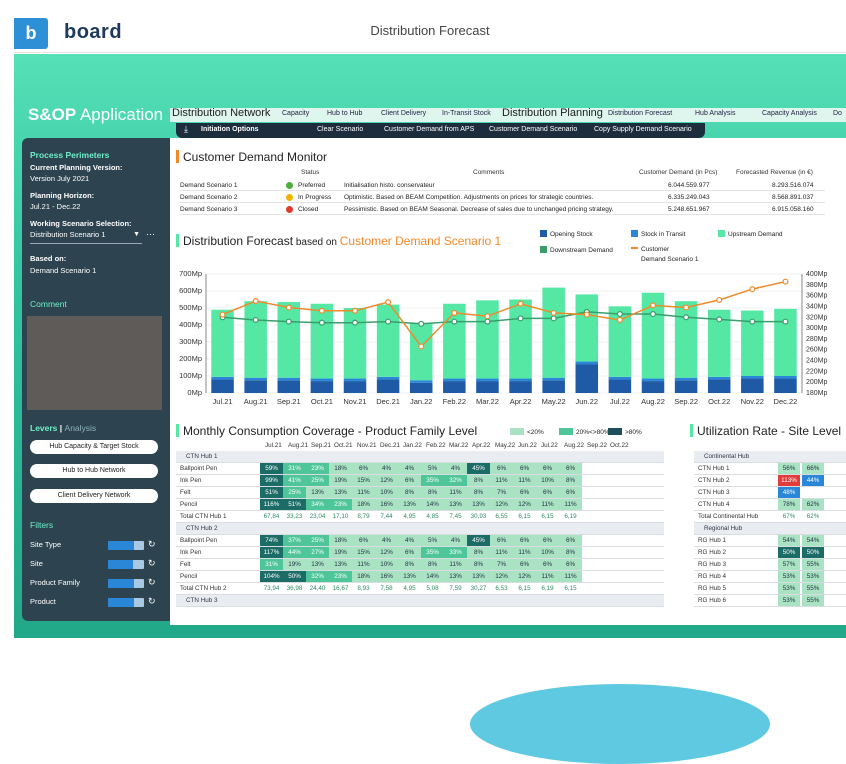 This screenshot has width=846, height=764. Describe the element at coordinates (770, 505) in the screenshot. I see `util-row: CTN Hub 4 78% 62%` at that location.